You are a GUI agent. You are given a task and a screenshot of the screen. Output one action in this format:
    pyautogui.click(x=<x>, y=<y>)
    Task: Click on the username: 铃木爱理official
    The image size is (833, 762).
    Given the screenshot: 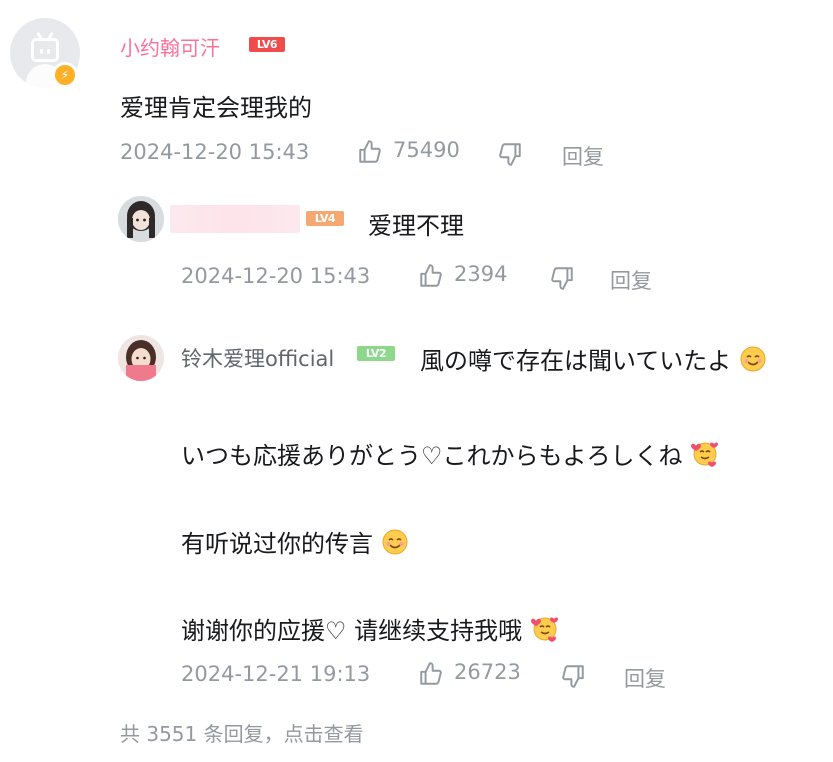 What is the action you would take?
    pyautogui.click(x=257, y=358)
    